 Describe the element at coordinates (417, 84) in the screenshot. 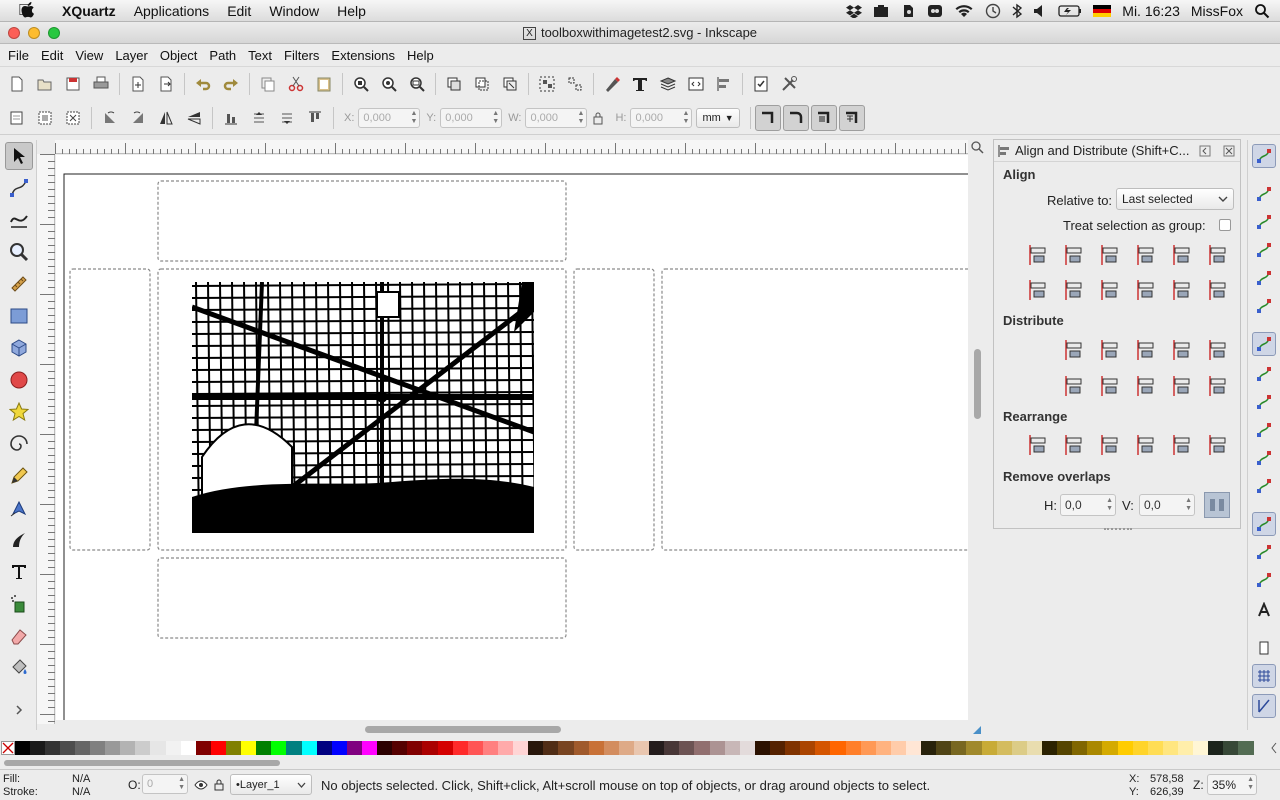

I see `zoom-page-button` at that location.